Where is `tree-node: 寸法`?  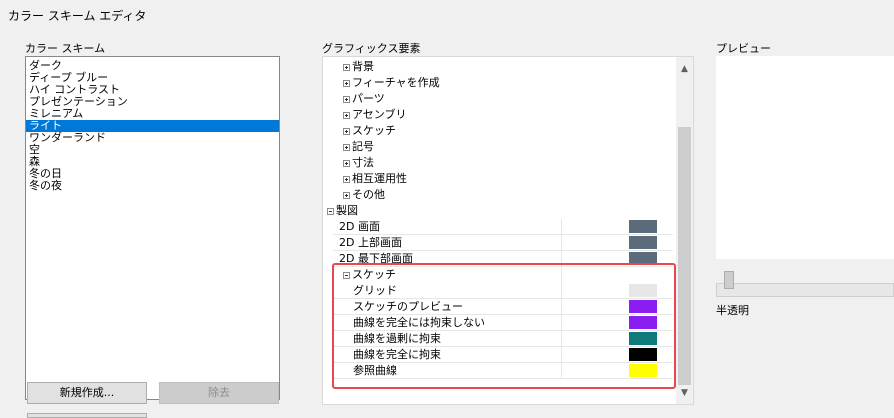 tree-node: 寸法 is located at coordinates (358, 163).